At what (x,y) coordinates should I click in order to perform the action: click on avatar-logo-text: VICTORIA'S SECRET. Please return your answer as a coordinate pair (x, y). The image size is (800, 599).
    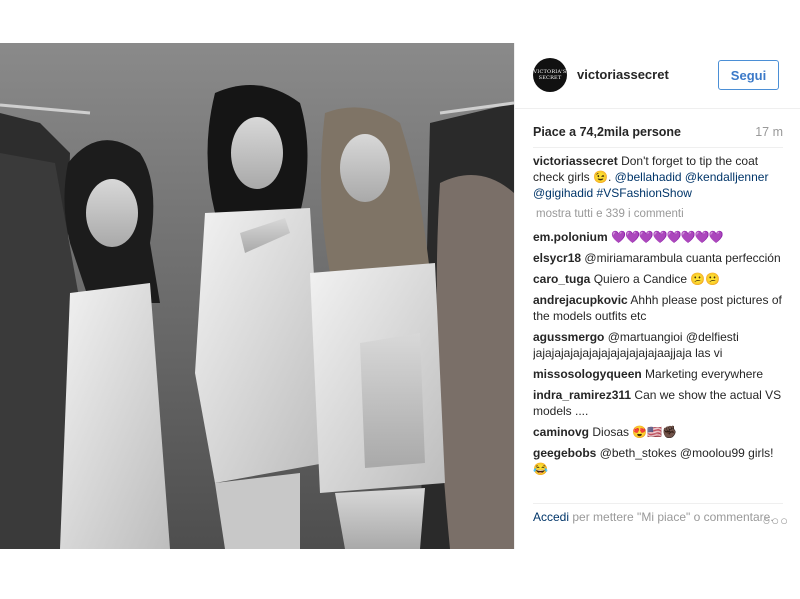
    Looking at the image, I should click on (550, 75).